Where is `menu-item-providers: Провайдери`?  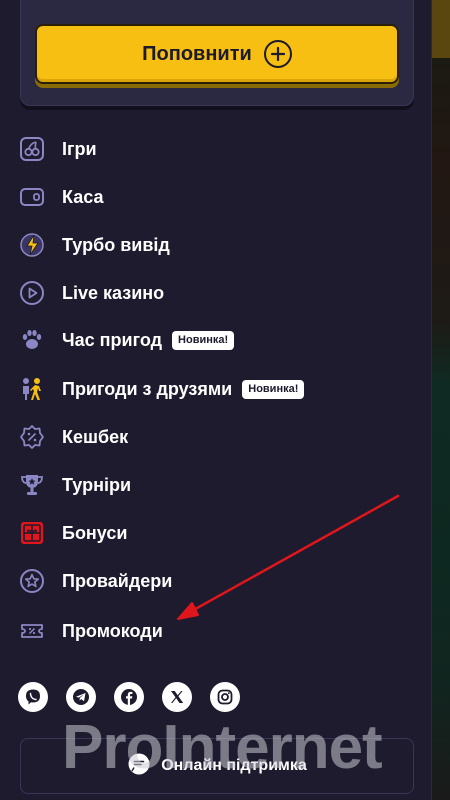
menu-item-providers: Провайдери is located at coordinates (95, 581).